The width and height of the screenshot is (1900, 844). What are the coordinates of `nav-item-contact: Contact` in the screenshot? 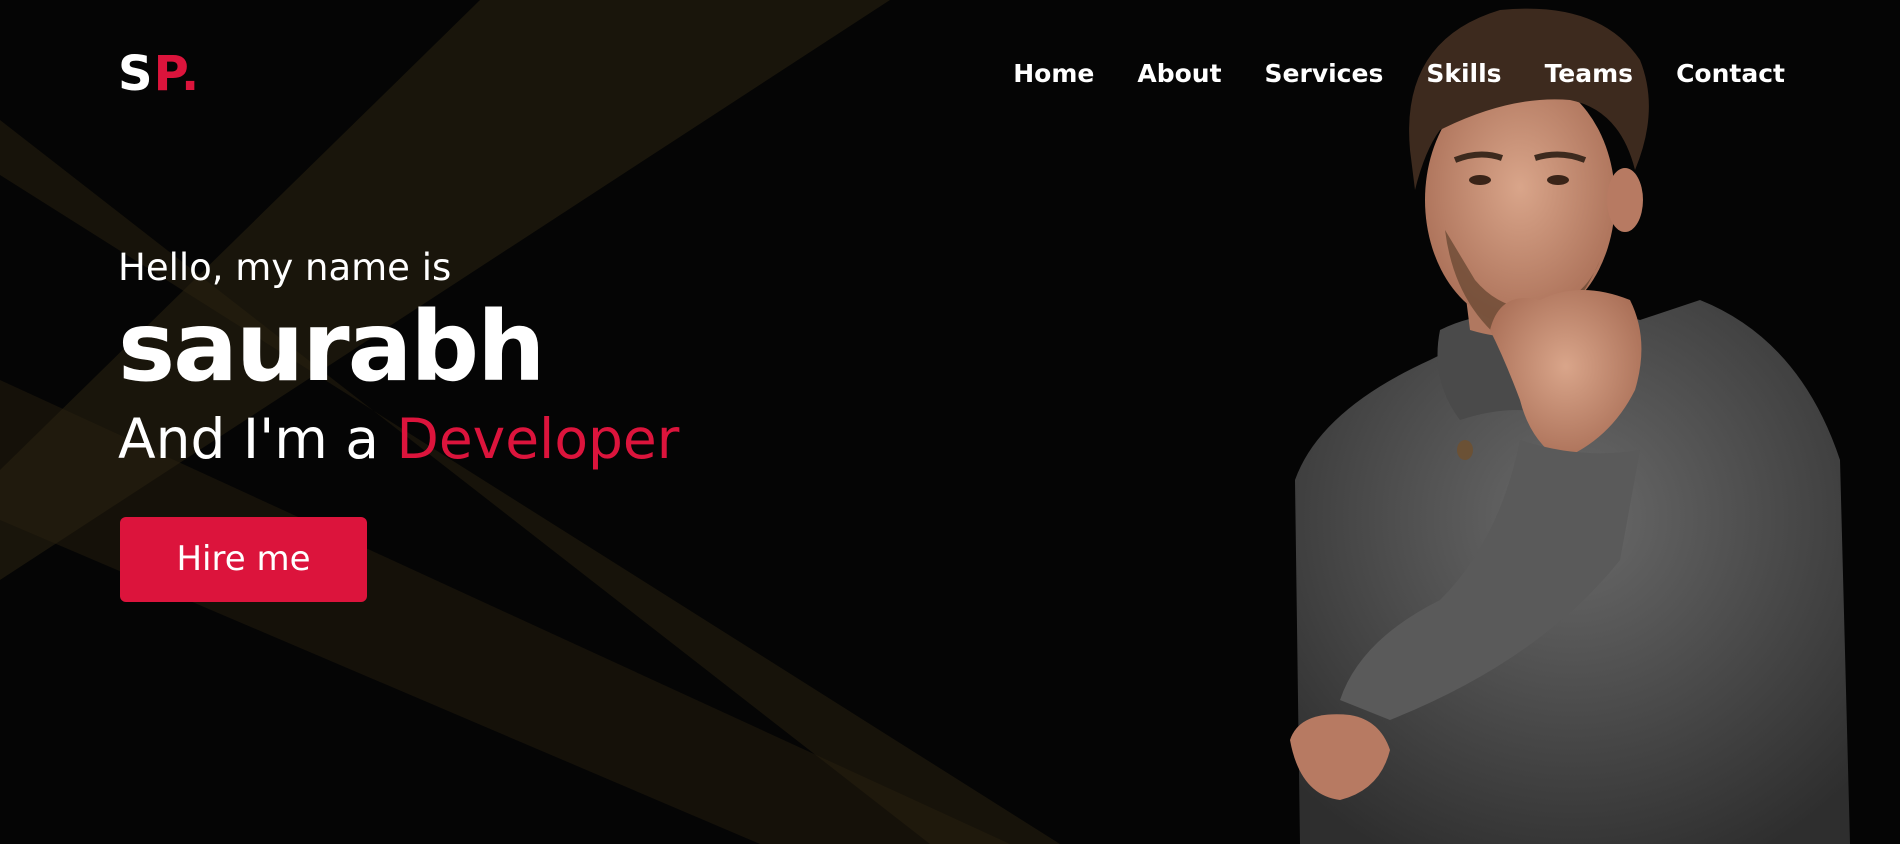 It's located at (1730, 74).